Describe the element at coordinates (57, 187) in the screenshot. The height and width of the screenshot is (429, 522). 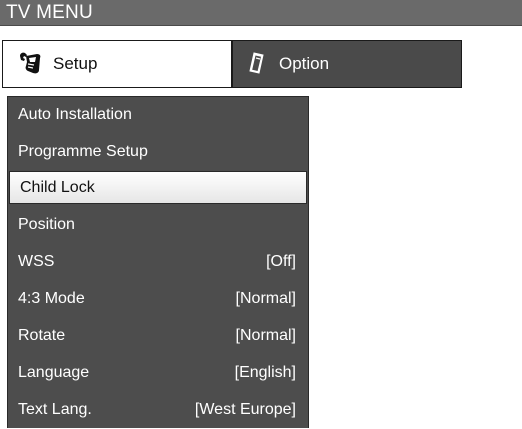
I see `menu-item-label: Child Lock` at that location.